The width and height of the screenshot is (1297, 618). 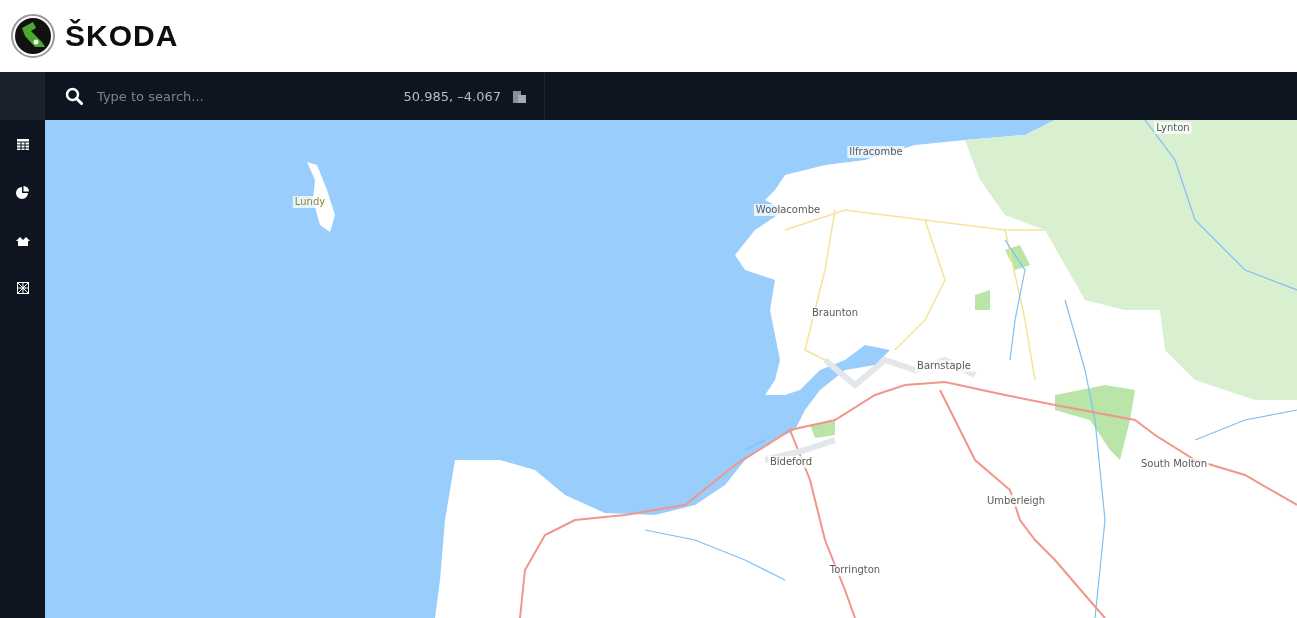 What do you see at coordinates (876, 152) in the screenshot?
I see `place-label: Ilfracombe` at bounding box center [876, 152].